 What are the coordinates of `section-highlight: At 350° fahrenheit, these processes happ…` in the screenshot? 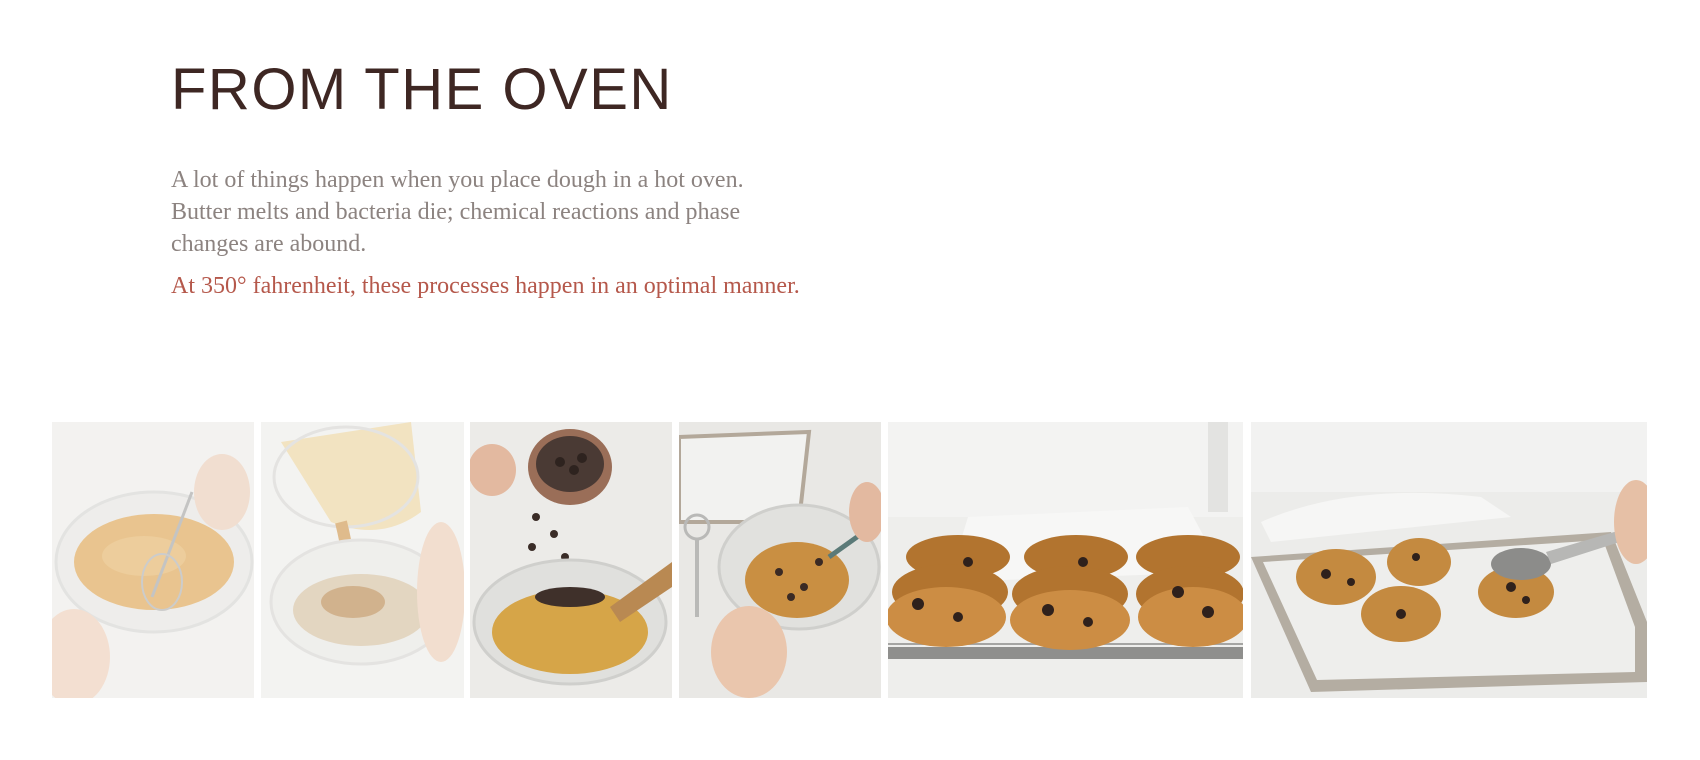 It's located at (485, 286).